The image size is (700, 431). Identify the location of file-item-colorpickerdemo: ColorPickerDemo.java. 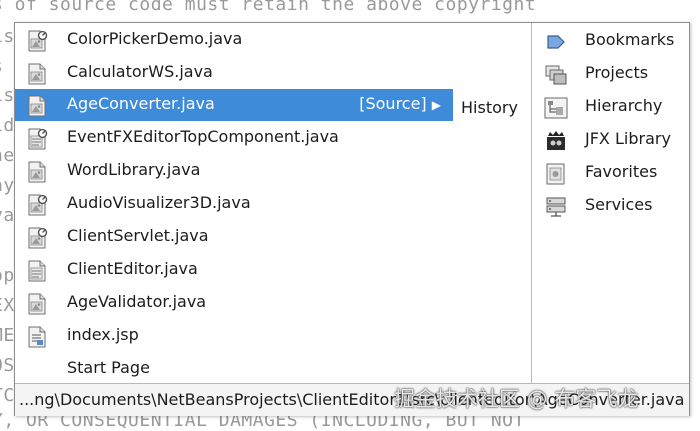
(273, 40).